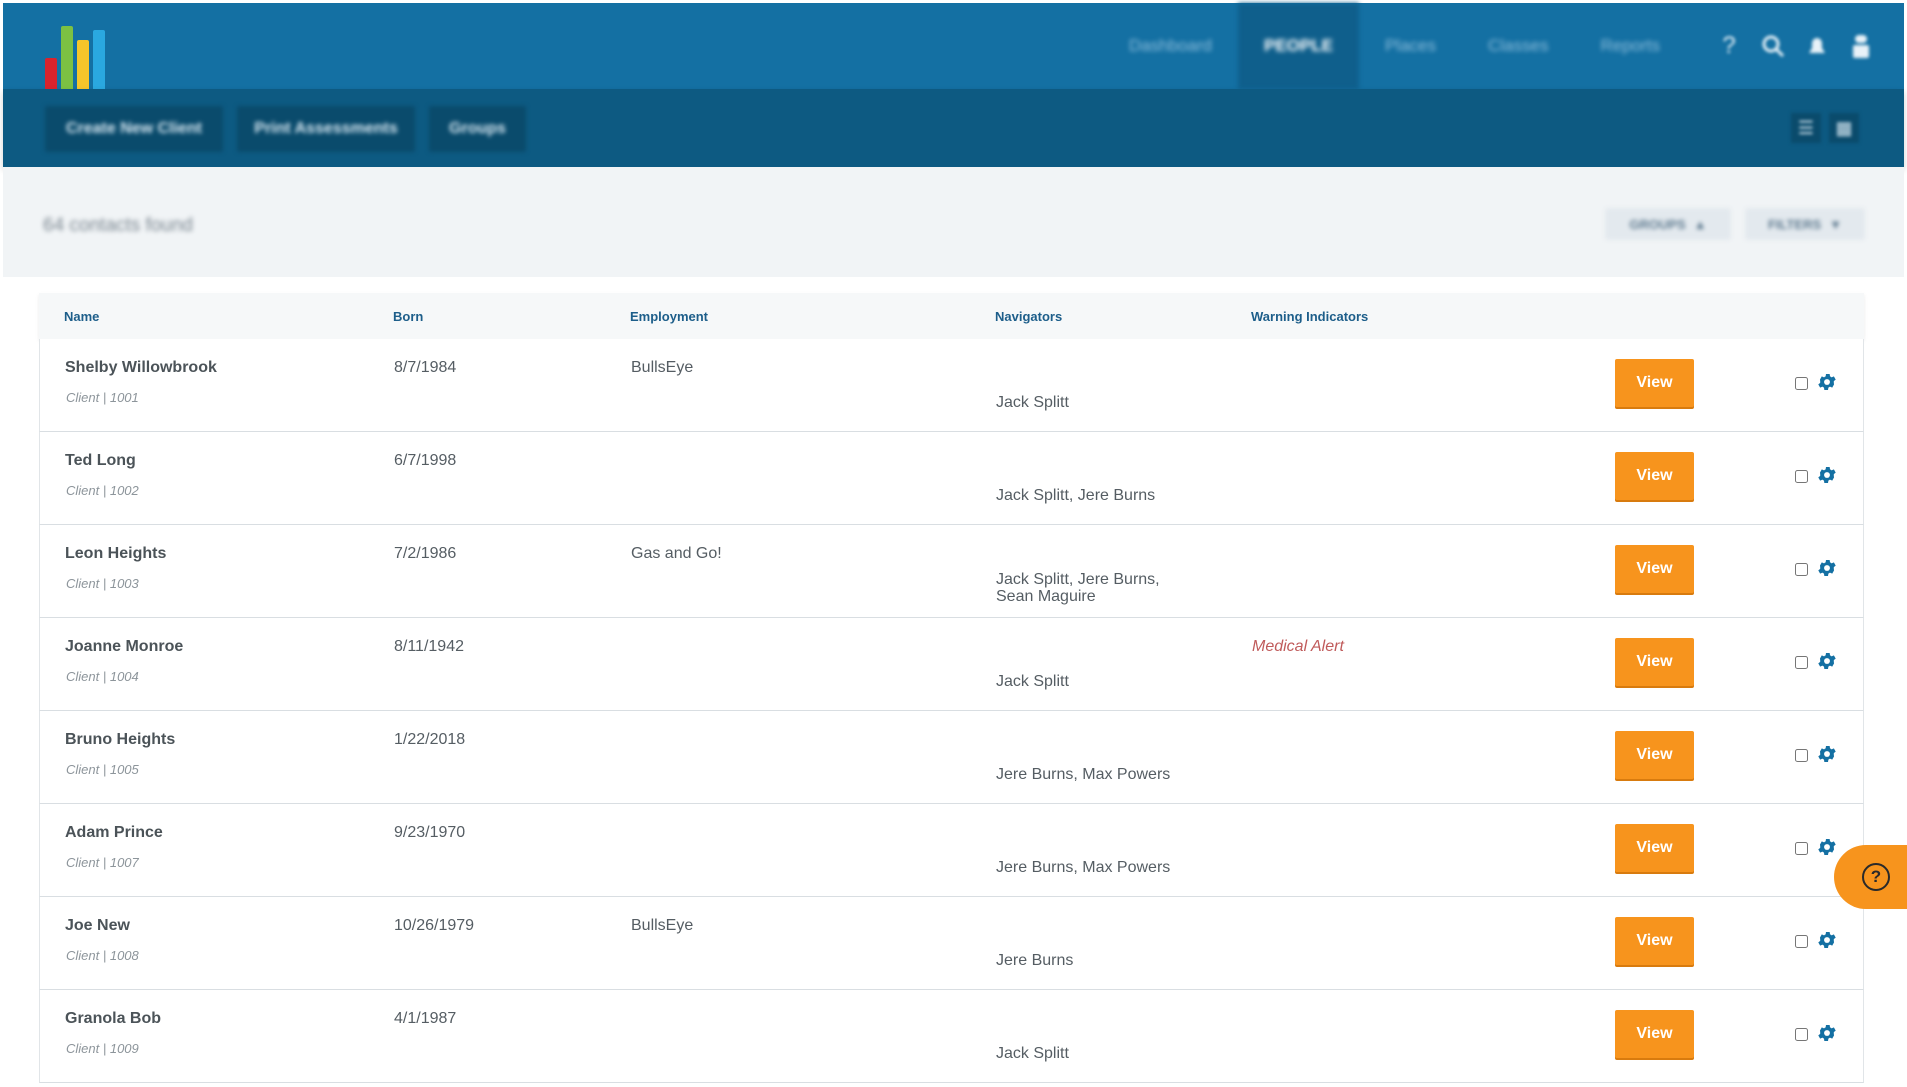 The image size is (1907, 1087). What do you see at coordinates (120, 739) in the screenshot?
I see `client-name: Bruno Heights` at bounding box center [120, 739].